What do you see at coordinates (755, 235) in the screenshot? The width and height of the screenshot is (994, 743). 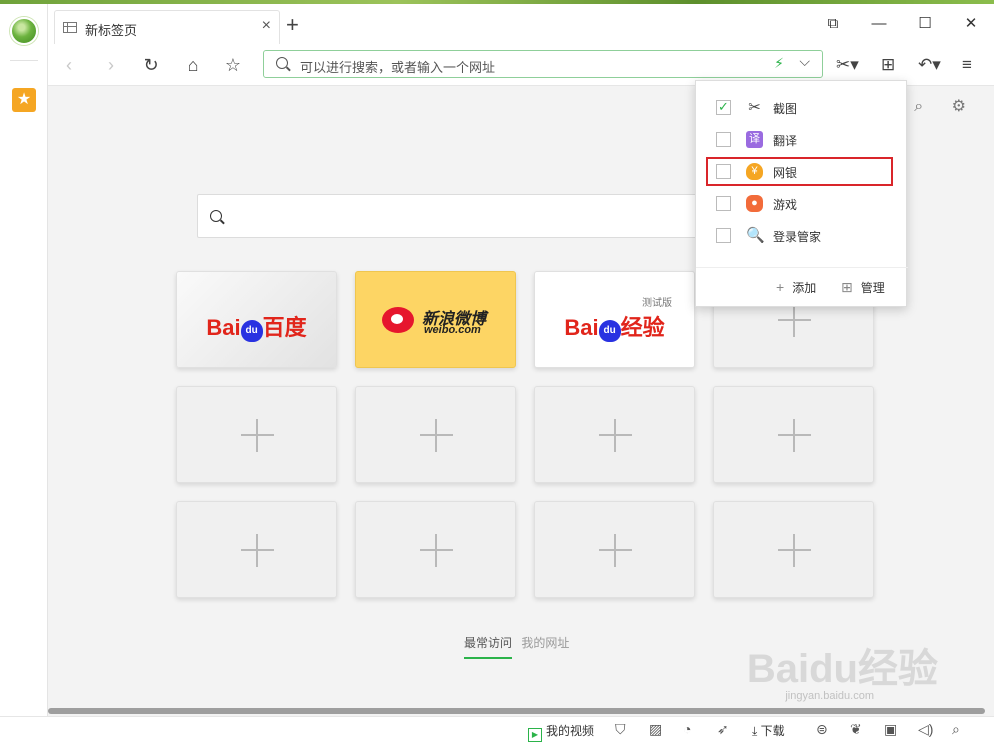 I see `login-manager-icon: 🔍` at bounding box center [755, 235].